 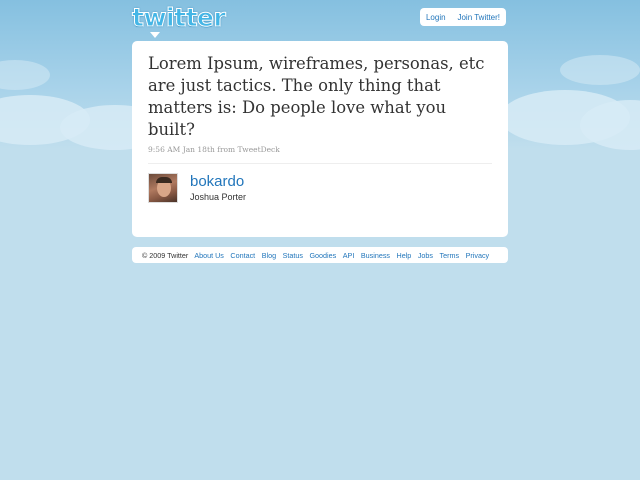 I want to click on footer-link-about-us: About Us, so click(x=209, y=255).